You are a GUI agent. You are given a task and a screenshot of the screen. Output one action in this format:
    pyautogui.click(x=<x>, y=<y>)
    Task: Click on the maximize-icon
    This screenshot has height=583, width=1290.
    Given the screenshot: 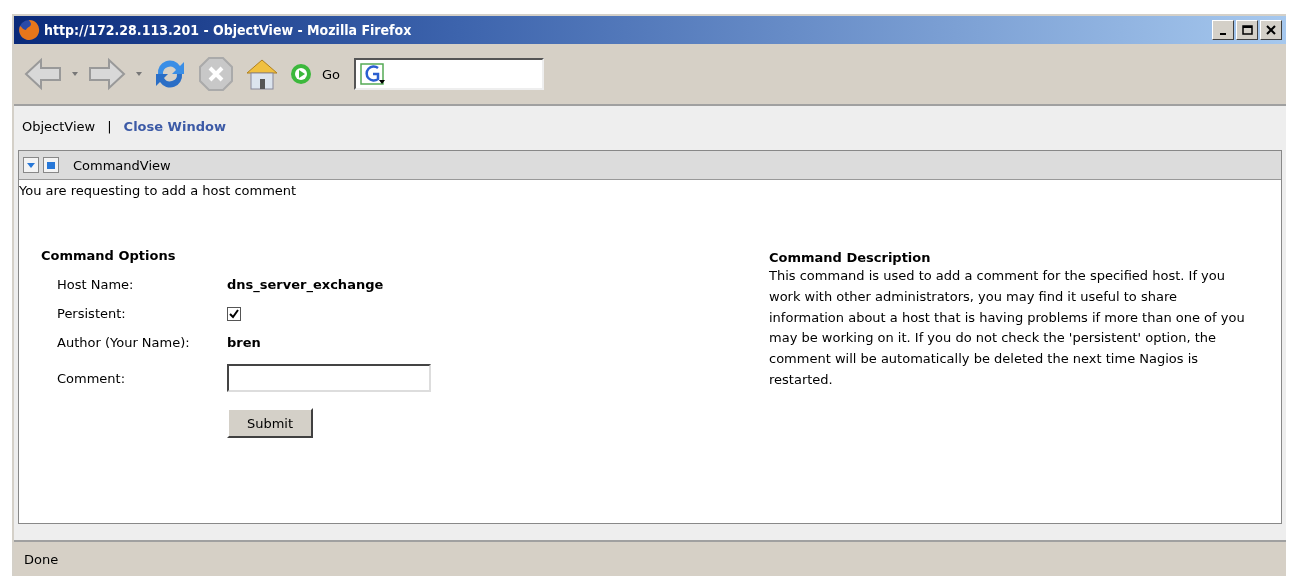 What is the action you would take?
    pyautogui.click(x=1247, y=30)
    